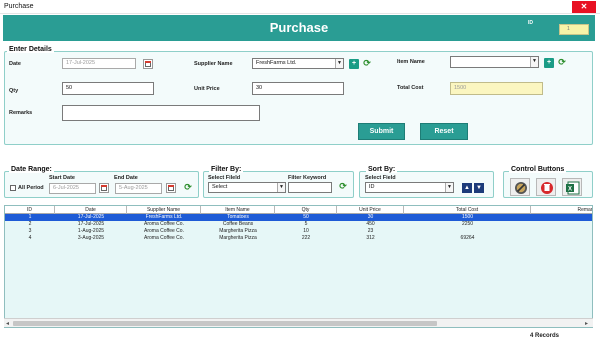 The image size is (600, 359). Describe the element at coordinates (220, 187) in the screenshot. I see `filter-field-value: Select` at that location.